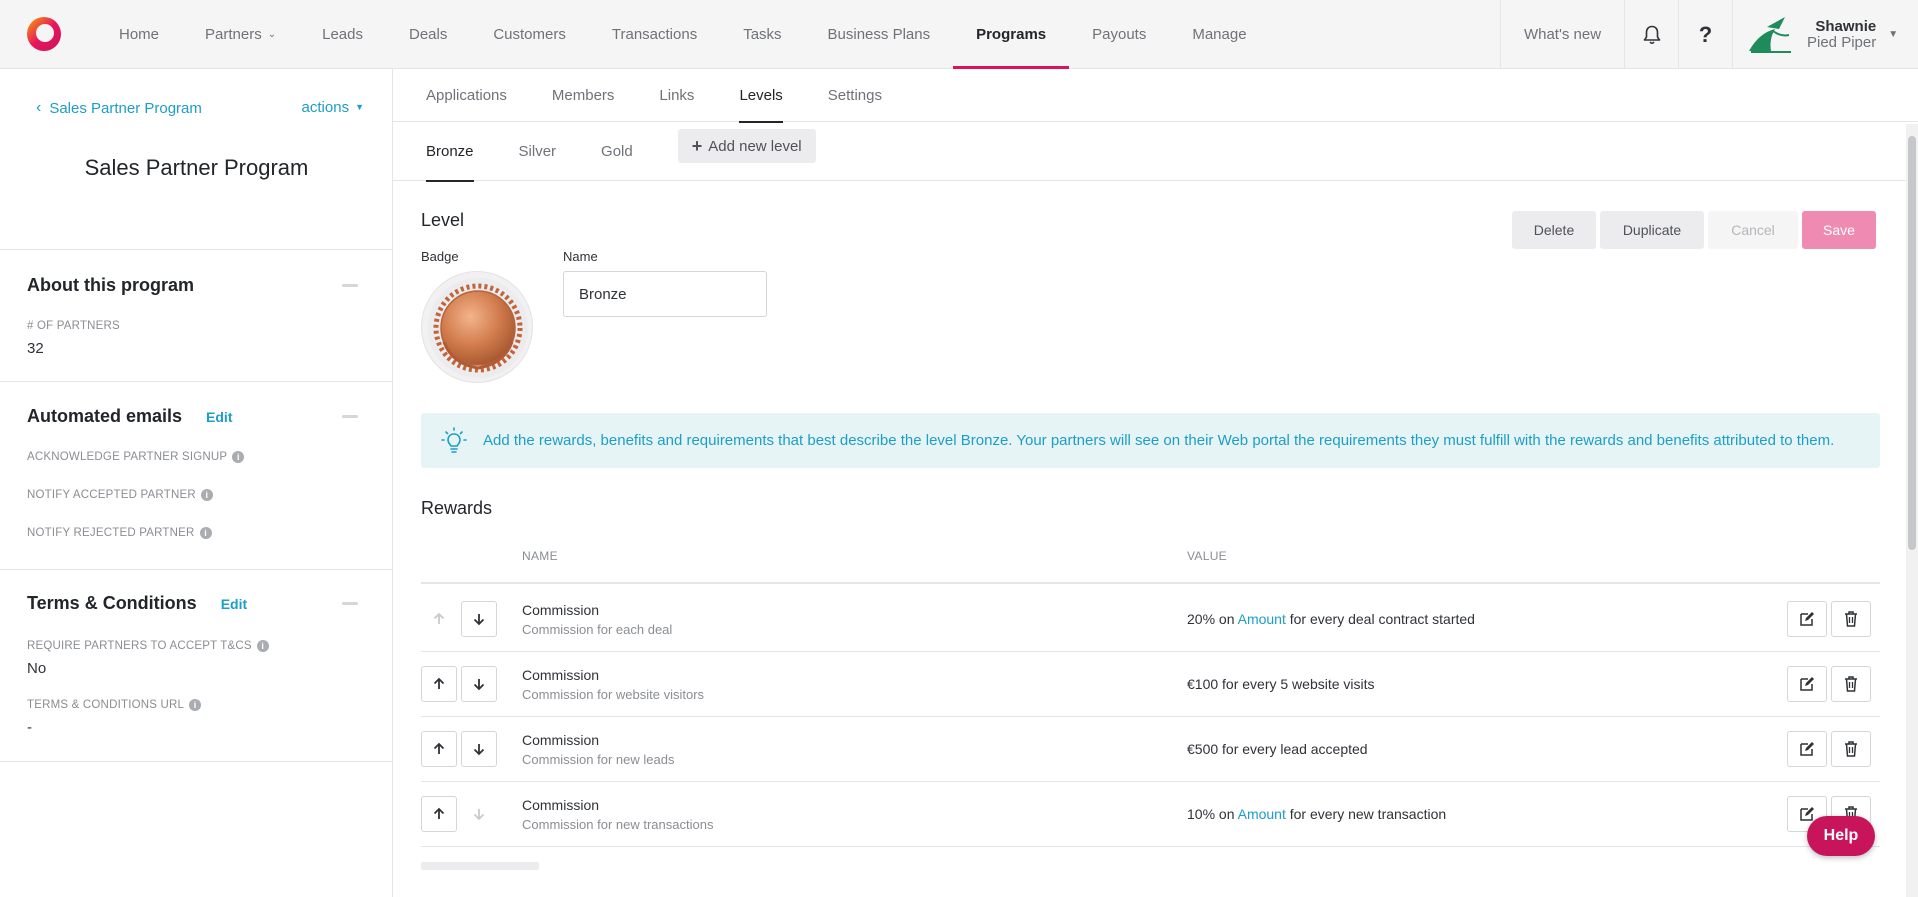 This screenshot has width=1918, height=897. What do you see at coordinates (538, 151) in the screenshot?
I see `level-tab-silver: Silver` at bounding box center [538, 151].